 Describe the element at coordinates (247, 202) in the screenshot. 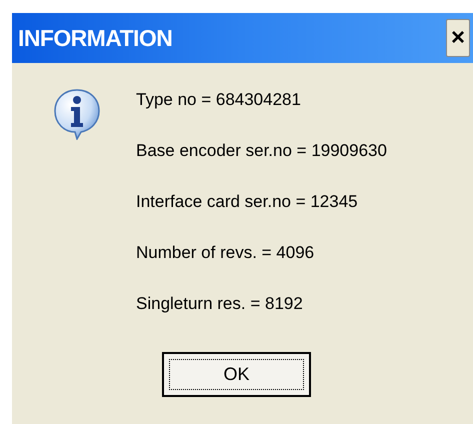

I see `info-text: Interface card ser.no = 12345` at that location.